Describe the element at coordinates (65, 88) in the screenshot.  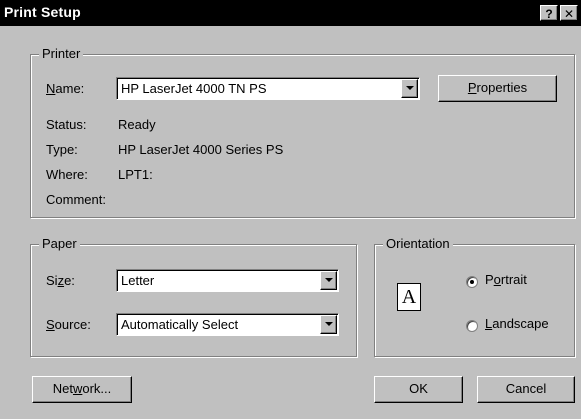
I see `printer-name-label: Name:` at that location.